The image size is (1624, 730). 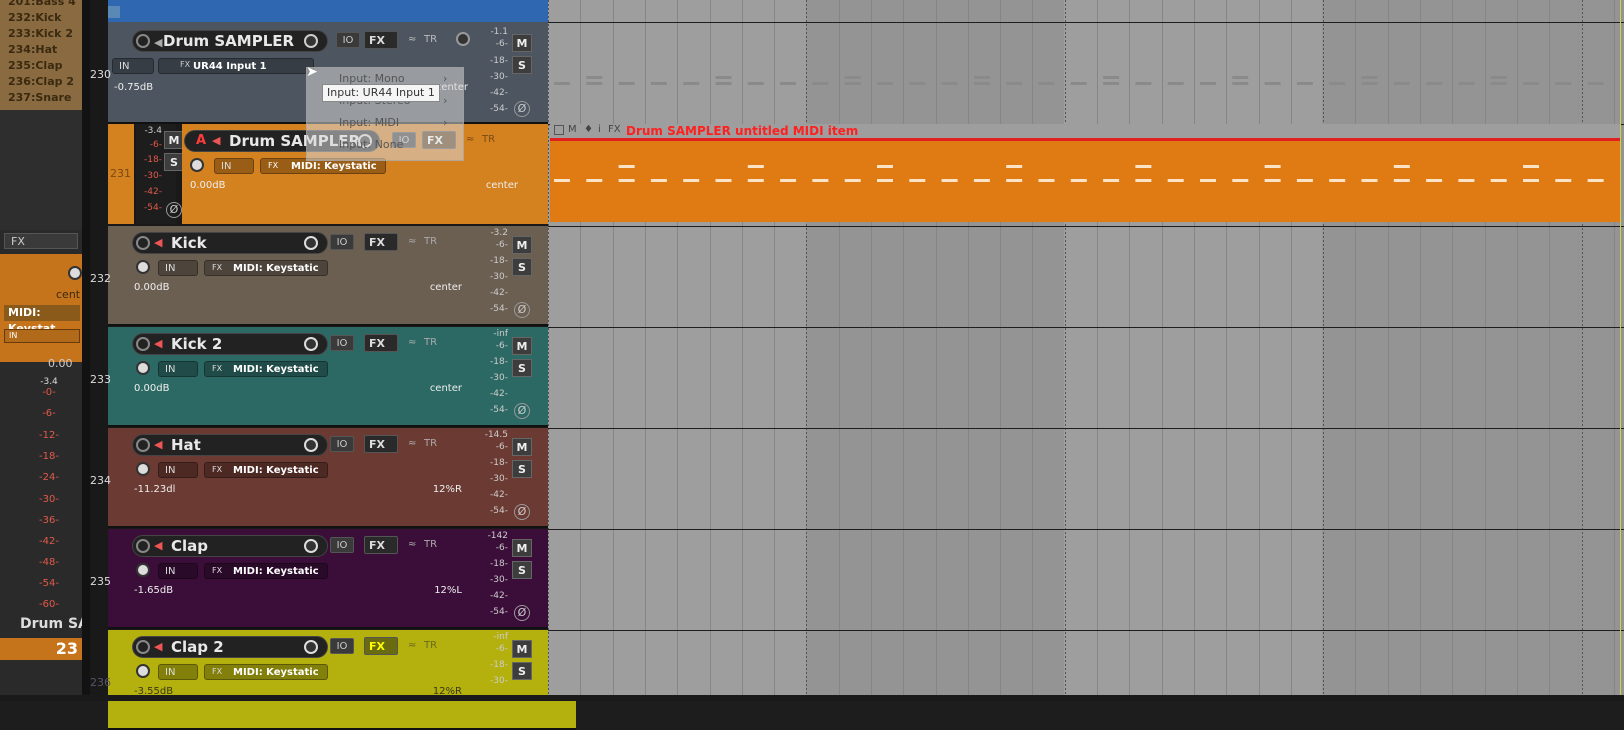 What do you see at coordinates (41, 50) in the screenshot?
I see `track-list-item: 234:Hat` at bounding box center [41, 50].